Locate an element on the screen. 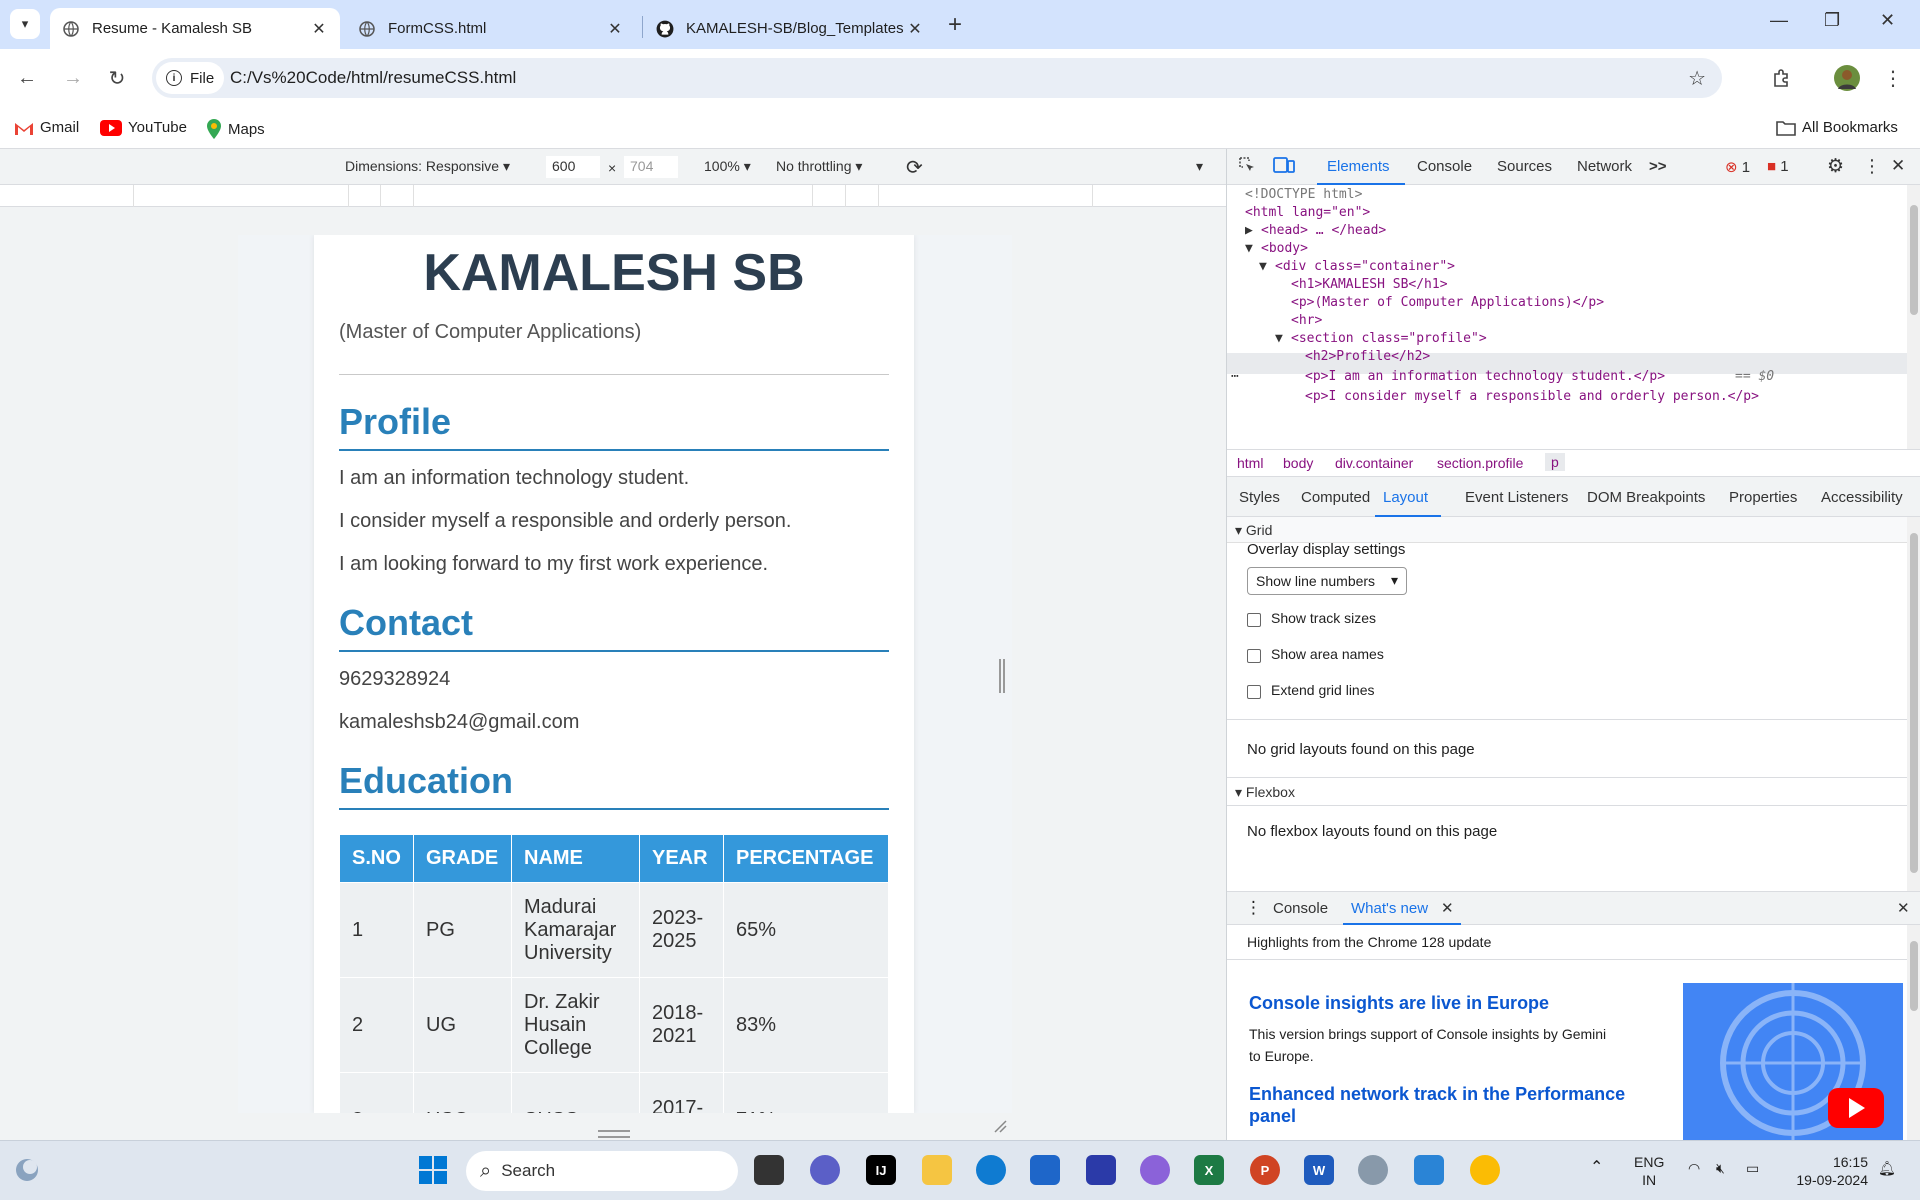 The width and height of the screenshot is (1920, 1200). excel-icon: X is located at coordinates (1209, 1170).